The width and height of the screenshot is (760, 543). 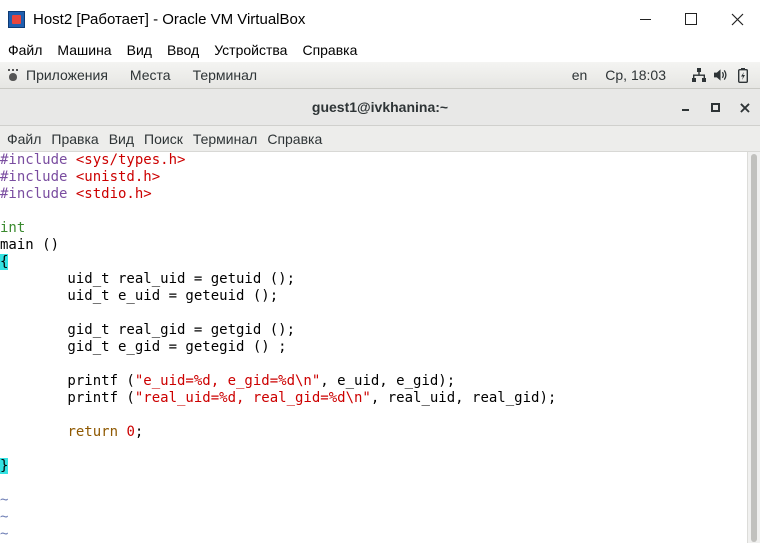 What do you see at coordinates (179, 50) in the screenshot?
I see `vbox-menu-input: Ввод` at bounding box center [179, 50].